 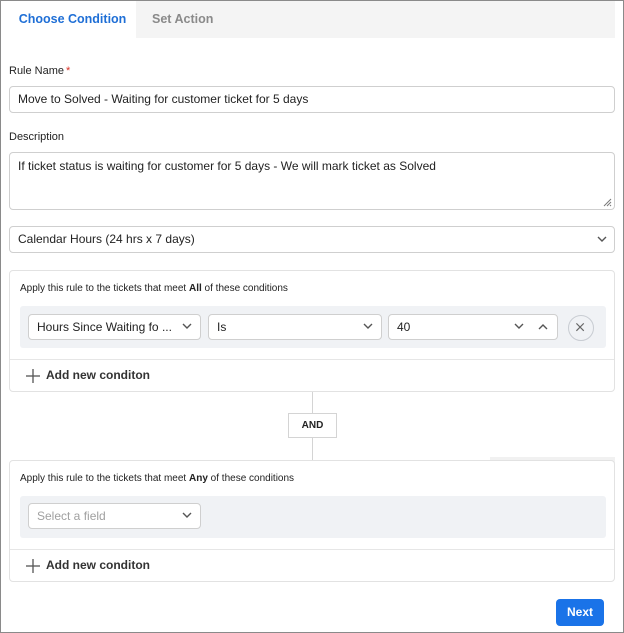 I want to click on tab-choose-condition: Choose Condition, so click(x=72, y=19).